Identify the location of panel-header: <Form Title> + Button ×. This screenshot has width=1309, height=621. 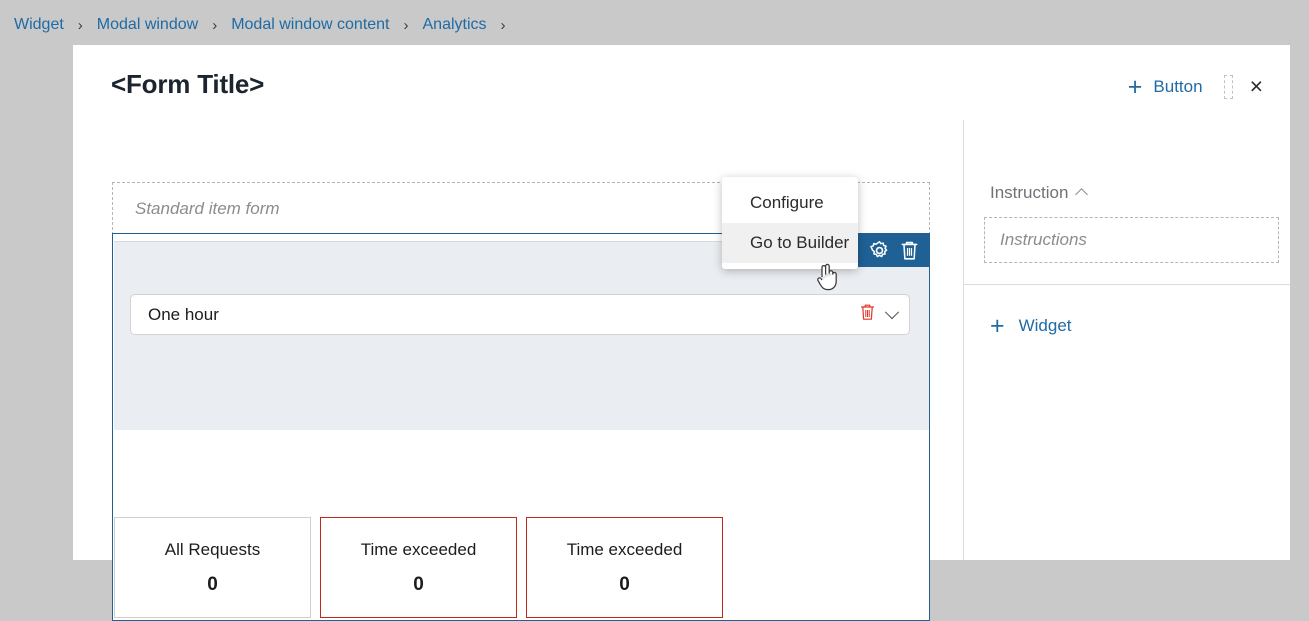
(681, 82).